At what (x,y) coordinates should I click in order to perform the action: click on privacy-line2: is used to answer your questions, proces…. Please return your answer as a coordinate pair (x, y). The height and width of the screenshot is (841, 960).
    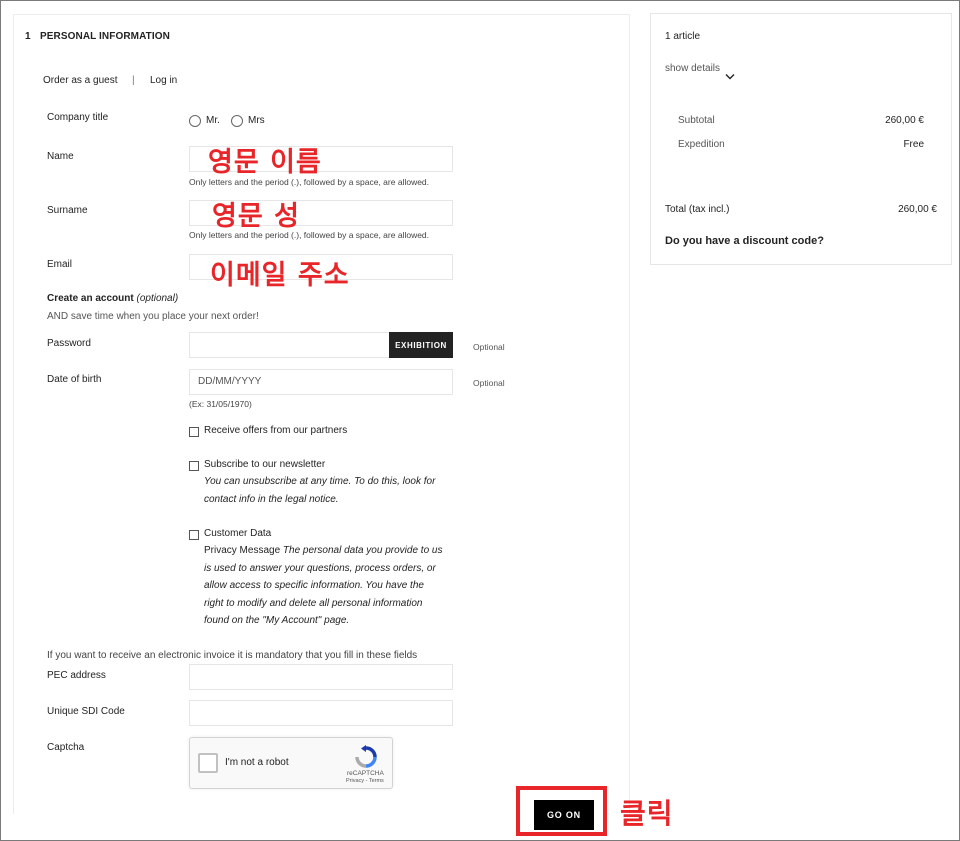
    Looking at the image, I should click on (320, 568).